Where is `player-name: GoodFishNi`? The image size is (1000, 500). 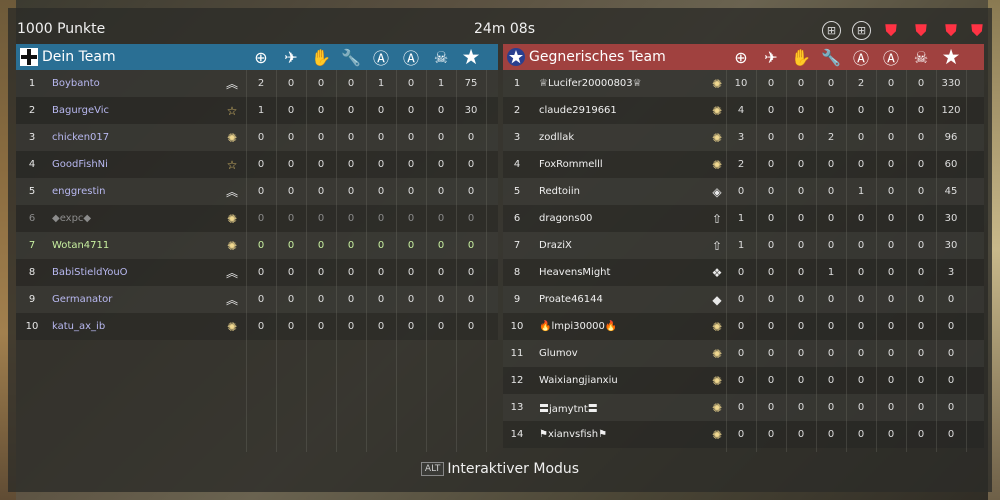 player-name: GoodFishNi is located at coordinates (80, 164).